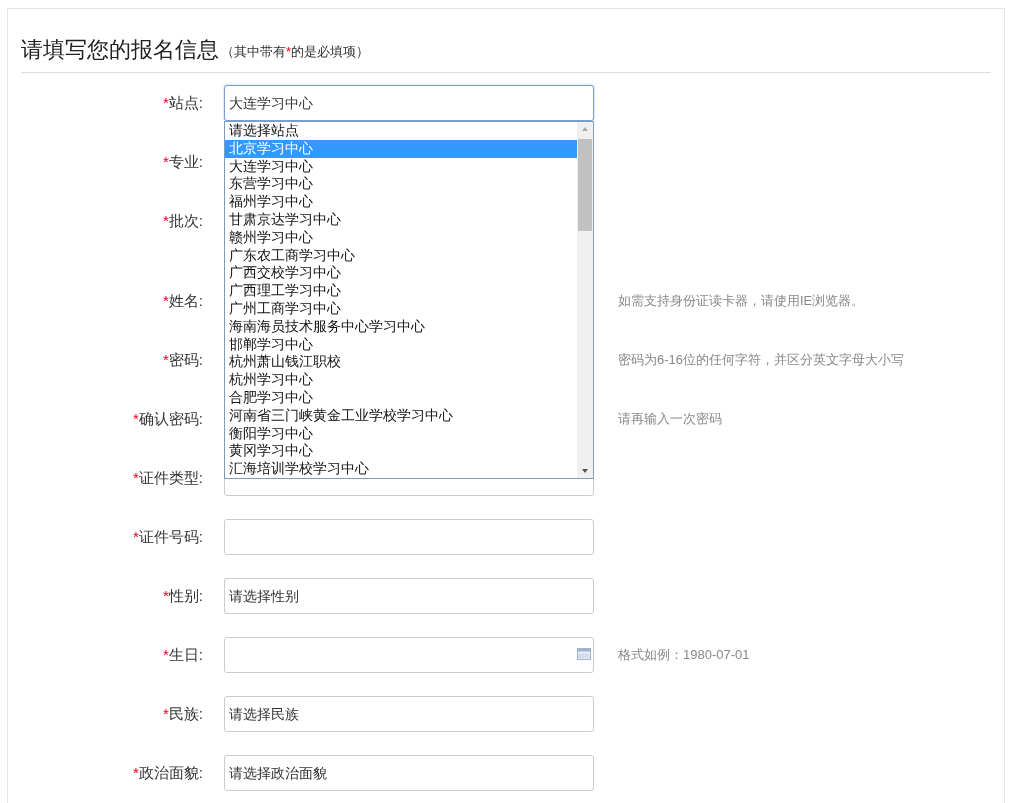 Image resolution: width=1012 pixels, height=803 pixels. What do you see at coordinates (295, 51) in the screenshot?
I see `required-note: （其中带有*的是必填项）` at bounding box center [295, 51].